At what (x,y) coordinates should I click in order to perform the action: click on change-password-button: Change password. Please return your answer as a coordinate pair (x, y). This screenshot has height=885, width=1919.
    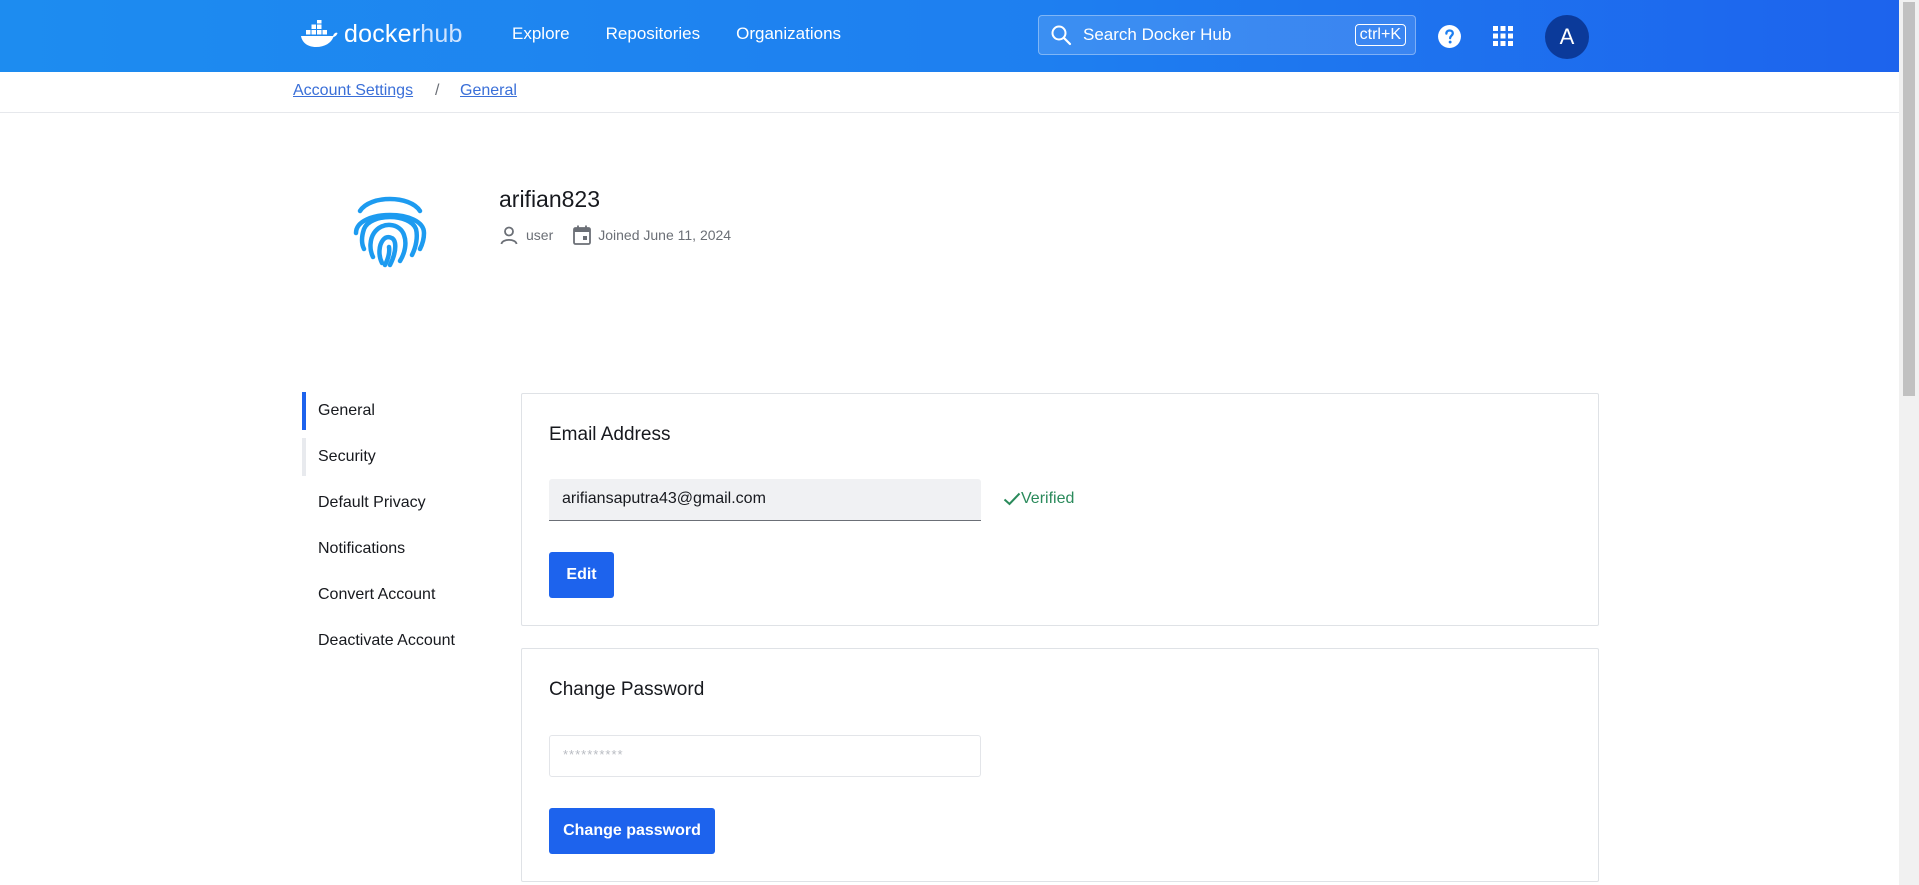
    Looking at the image, I should click on (632, 831).